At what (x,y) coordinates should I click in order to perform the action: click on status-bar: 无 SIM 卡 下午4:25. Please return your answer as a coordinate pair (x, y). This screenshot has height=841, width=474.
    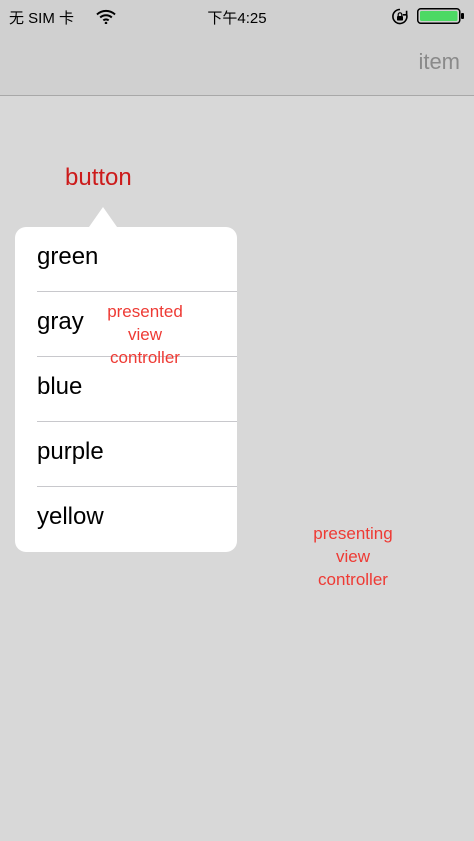
    Looking at the image, I should click on (237, 16).